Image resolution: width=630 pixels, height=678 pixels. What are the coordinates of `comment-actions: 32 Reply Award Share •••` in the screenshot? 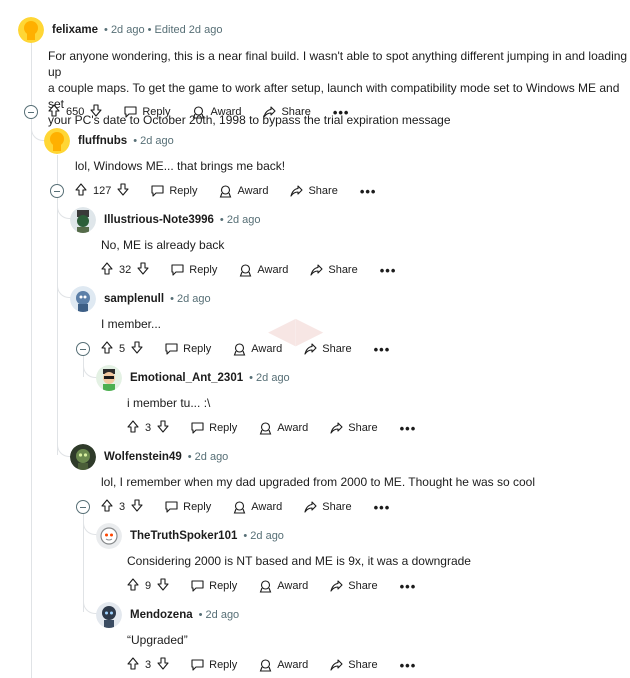 It's located at (248, 270).